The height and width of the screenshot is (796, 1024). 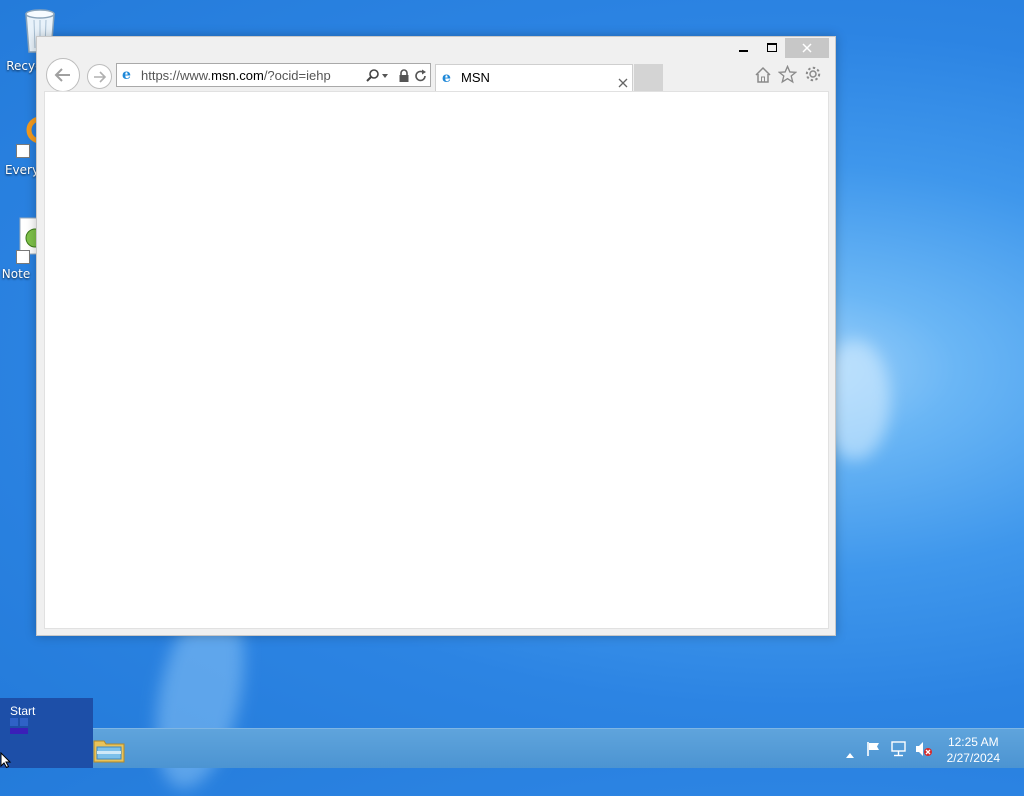 What do you see at coordinates (6, 761) in the screenshot?
I see `mouse-cursor-icon` at bounding box center [6, 761].